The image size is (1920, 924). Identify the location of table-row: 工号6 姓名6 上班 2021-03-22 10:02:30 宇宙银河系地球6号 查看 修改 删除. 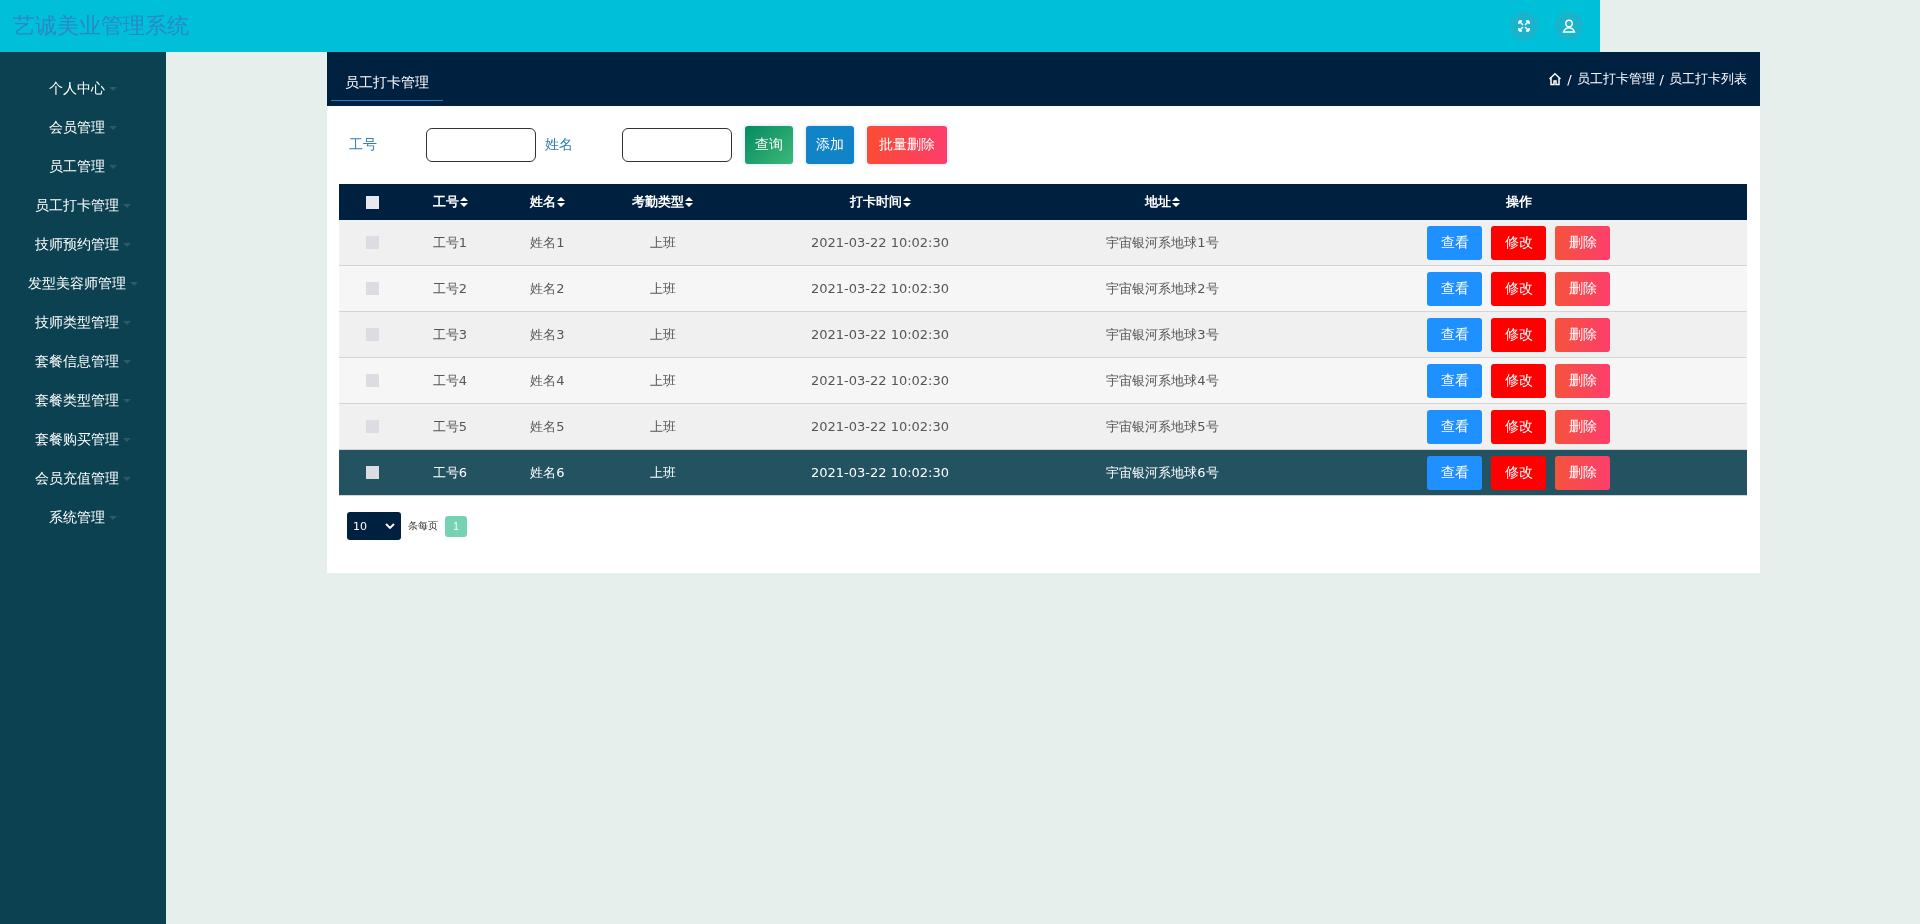
(1043, 473).